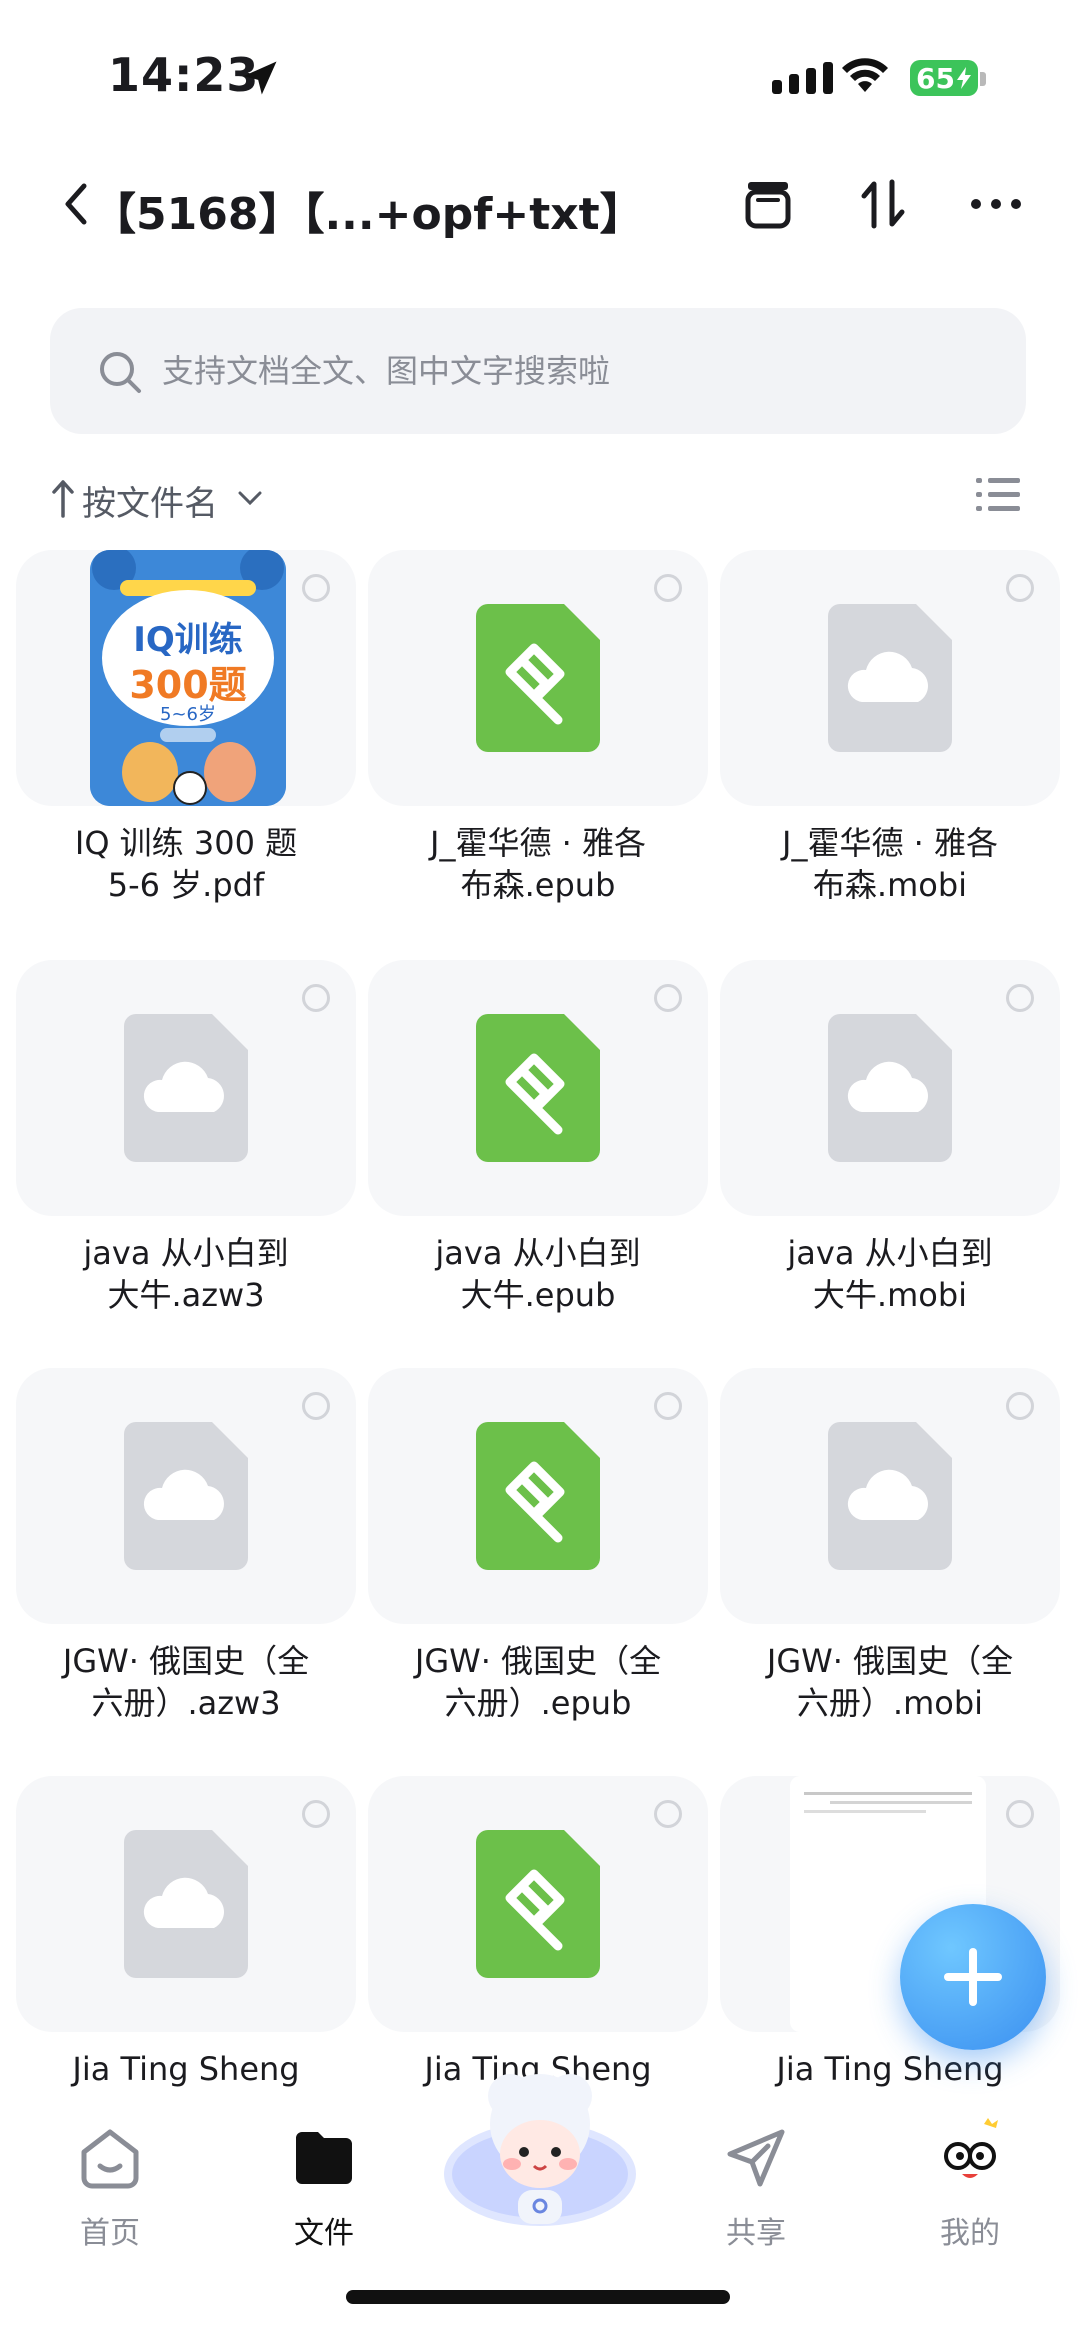  I want to click on battery-tip, so click(983, 79).